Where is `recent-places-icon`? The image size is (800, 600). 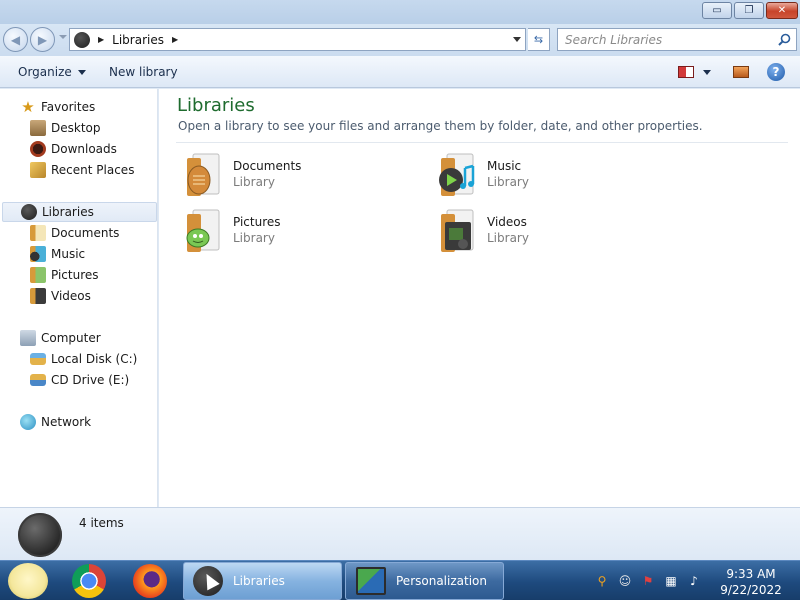 recent-places-icon is located at coordinates (38, 170).